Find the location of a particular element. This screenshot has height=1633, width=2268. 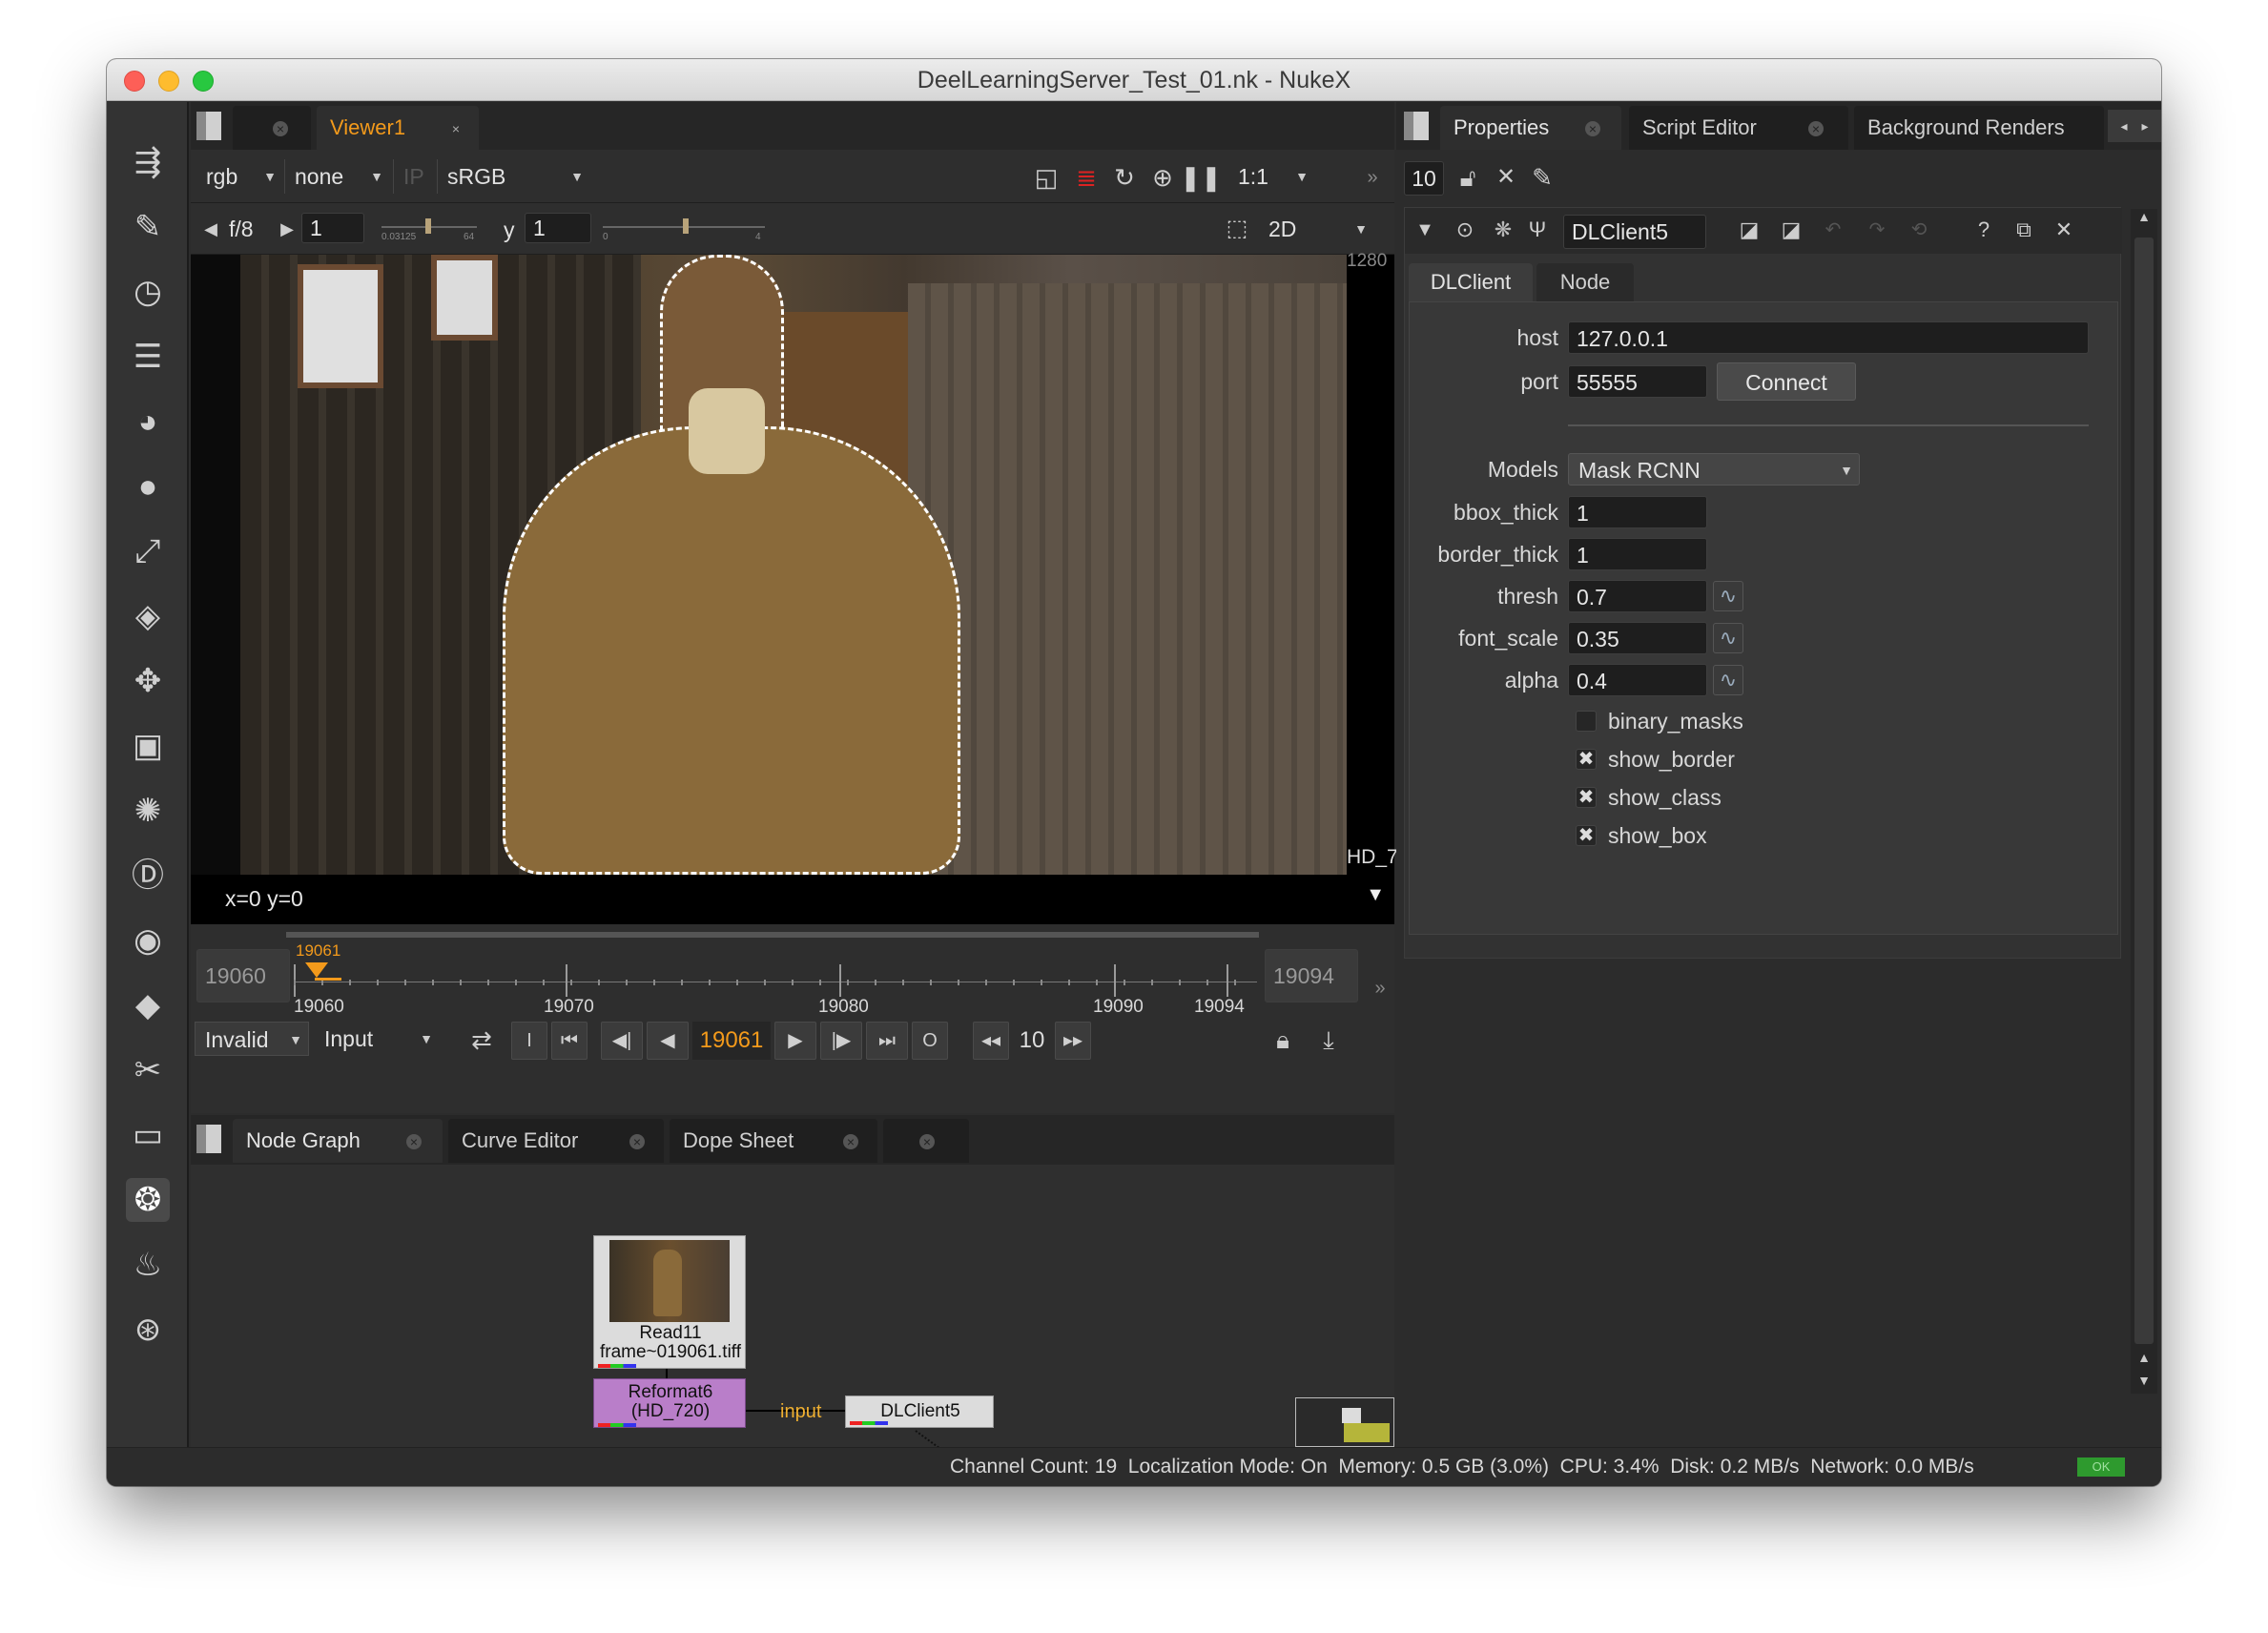

zoom-dropdown: 1:1 ▼ is located at coordinates (1271, 176).